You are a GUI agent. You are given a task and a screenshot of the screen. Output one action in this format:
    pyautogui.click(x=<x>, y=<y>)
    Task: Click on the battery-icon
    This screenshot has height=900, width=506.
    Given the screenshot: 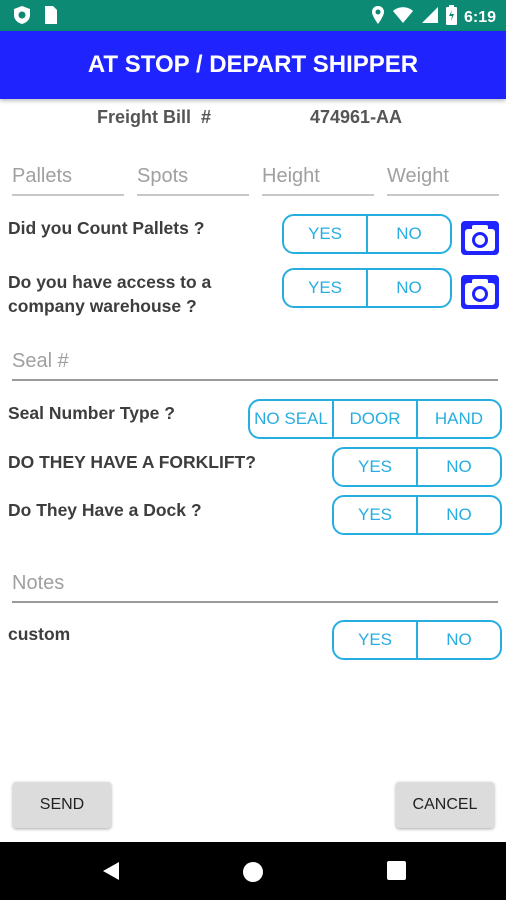 What is the action you would take?
    pyautogui.click(x=451, y=17)
    